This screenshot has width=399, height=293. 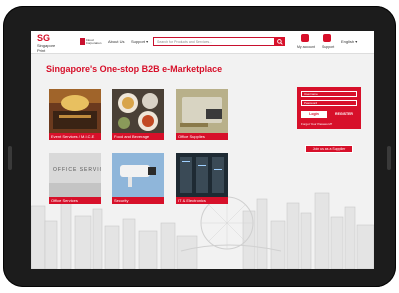 I want to click on password-field: Password, so click(x=329, y=103).